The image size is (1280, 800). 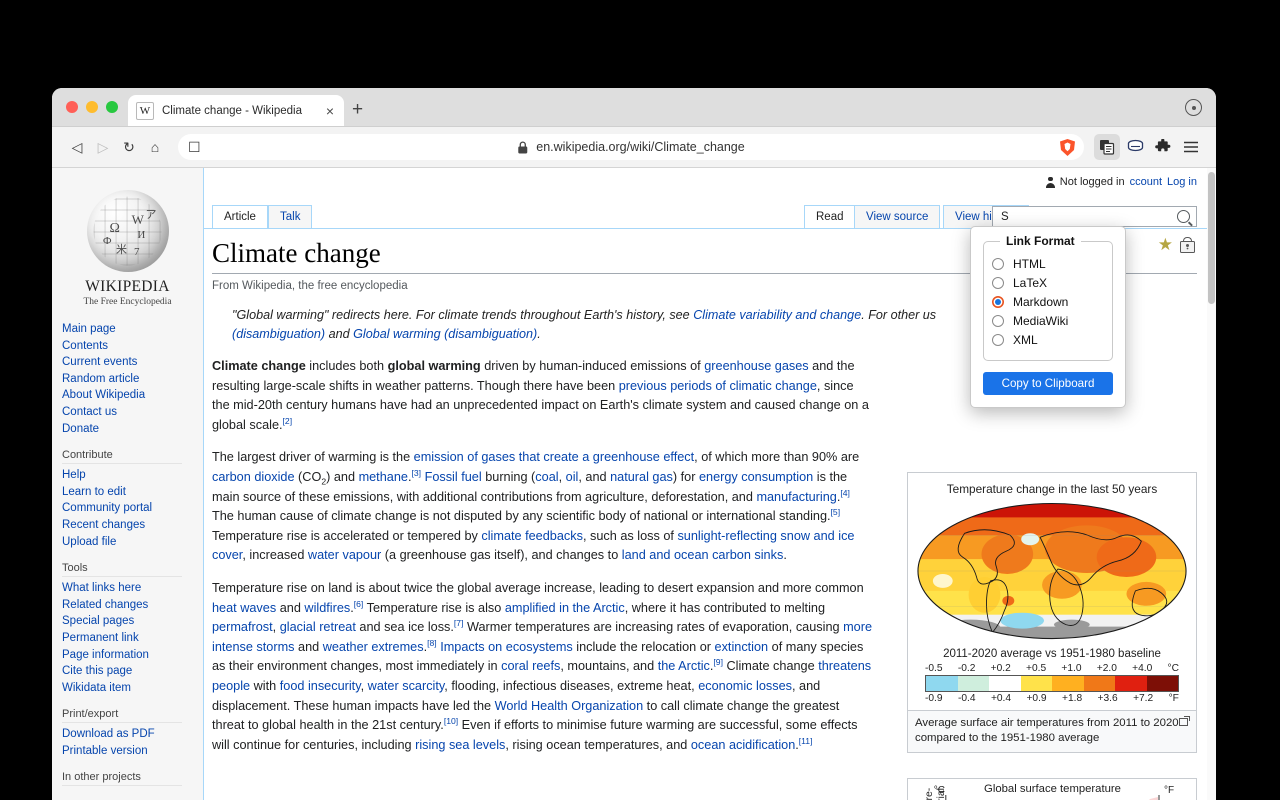 I want to click on article-link: food insecurity, so click(x=320, y=686).